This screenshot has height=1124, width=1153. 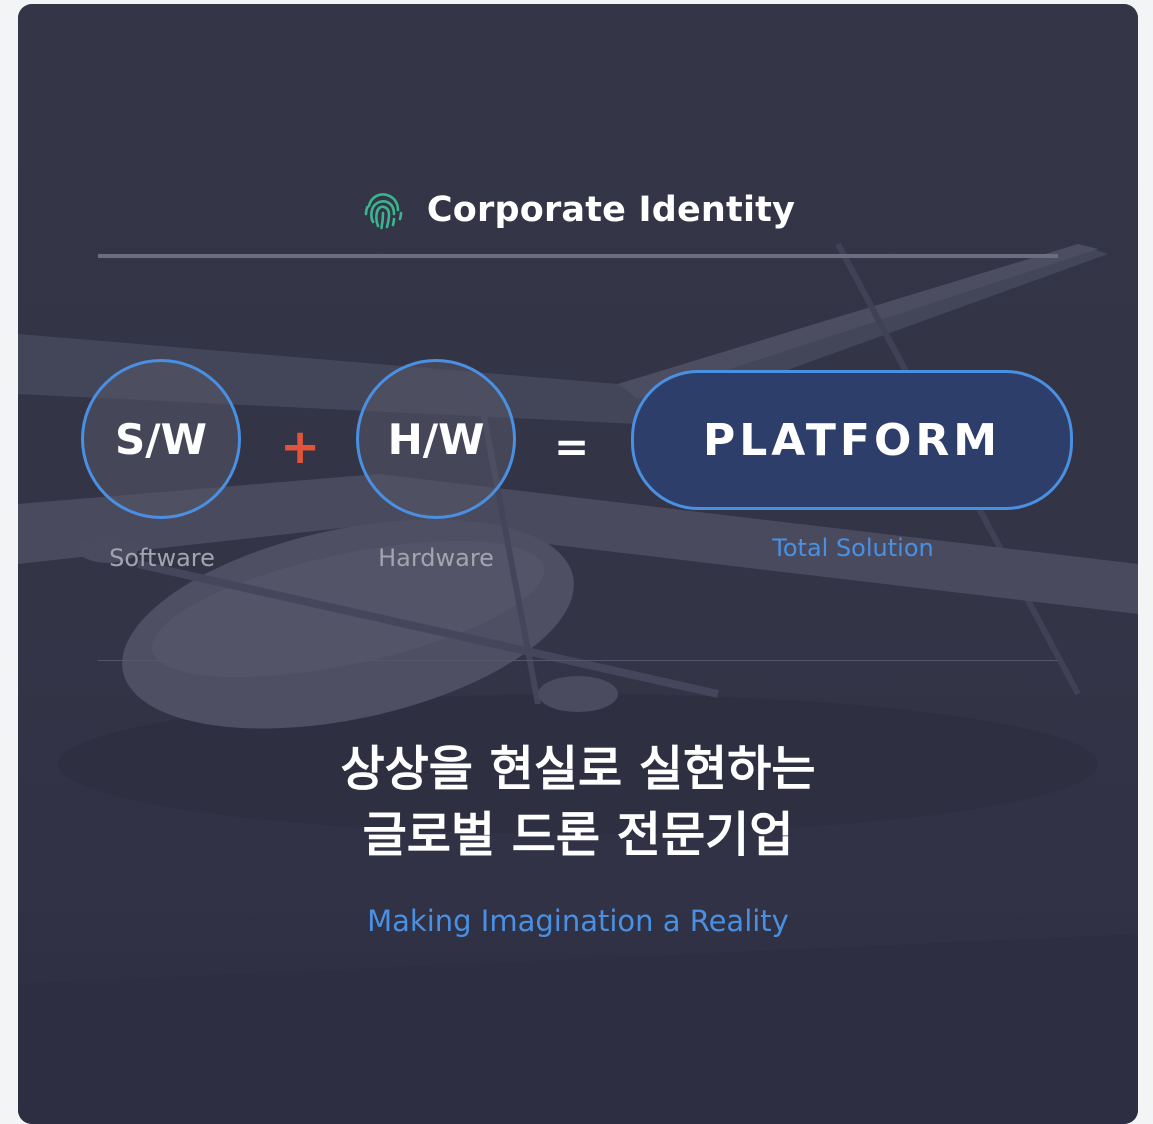 What do you see at coordinates (852, 440) in the screenshot?
I see `platform-pill: PLATFORM` at bounding box center [852, 440].